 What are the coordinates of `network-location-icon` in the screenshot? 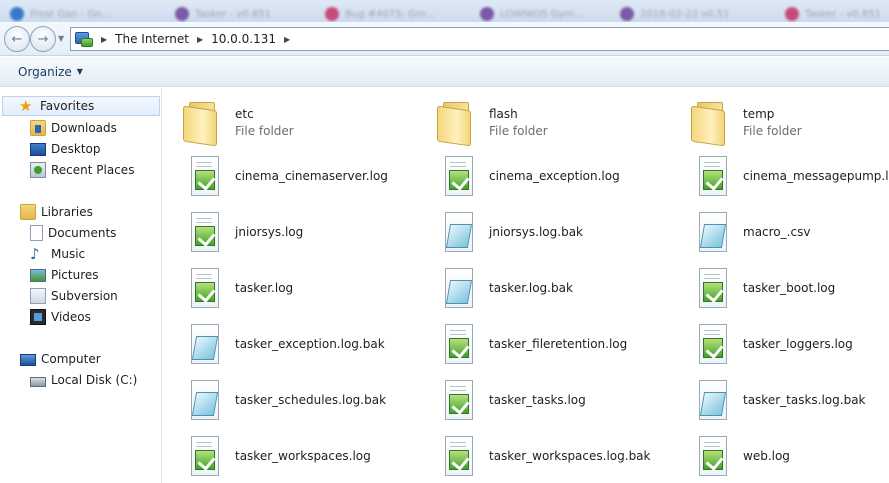 It's located at (84, 39).